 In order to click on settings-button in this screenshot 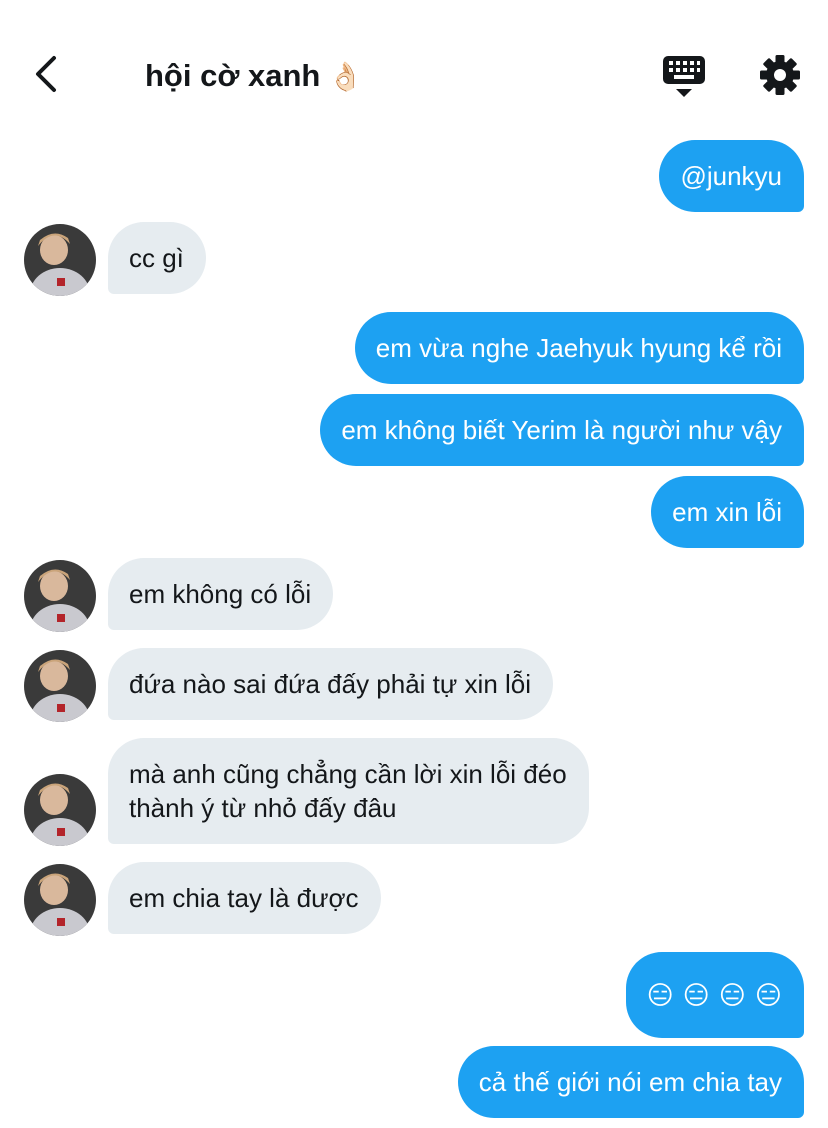, I will do `click(780, 75)`.